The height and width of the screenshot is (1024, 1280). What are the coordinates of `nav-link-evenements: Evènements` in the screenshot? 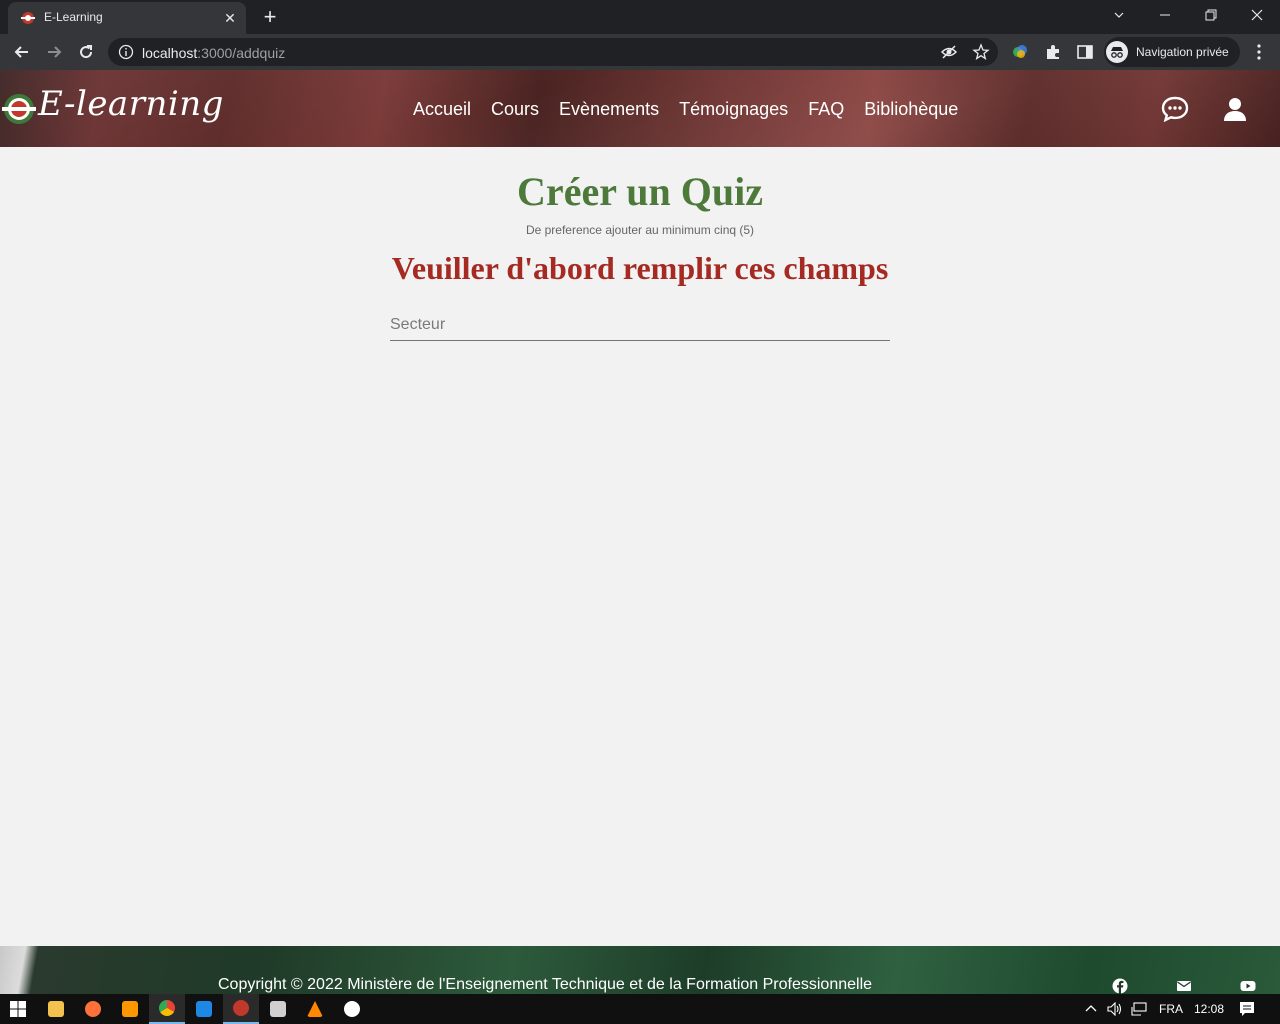 It's located at (609, 109).